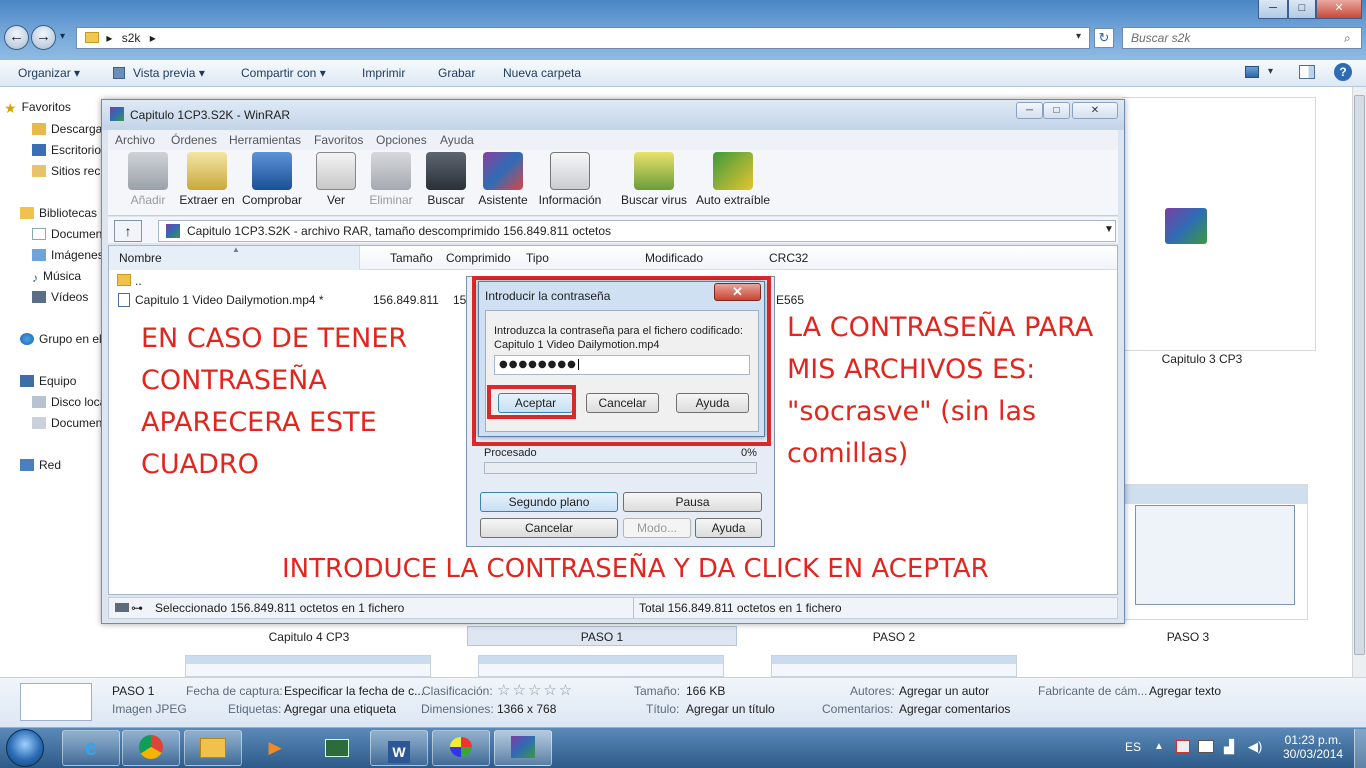 The height and width of the screenshot is (768, 1366). What do you see at coordinates (1273, 9) in the screenshot?
I see `minimize-button: ─` at bounding box center [1273, 9].